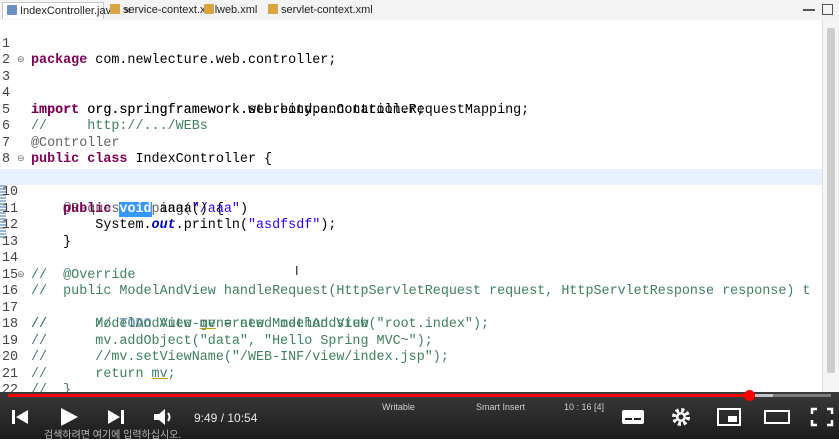 The height and width of the screenshot is (441, 839). I want to click on tab-servlet-context: servlet-context.xml, so click(318, 10).